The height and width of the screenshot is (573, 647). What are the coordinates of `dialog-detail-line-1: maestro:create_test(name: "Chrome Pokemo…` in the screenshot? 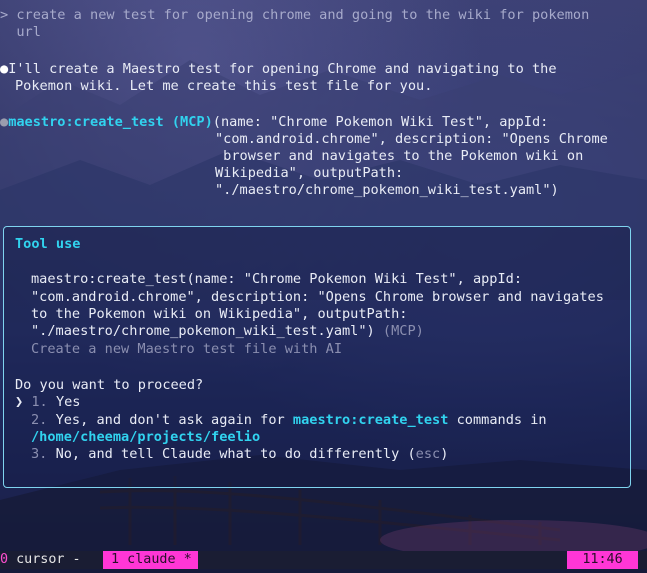 It's located at (277, 279).